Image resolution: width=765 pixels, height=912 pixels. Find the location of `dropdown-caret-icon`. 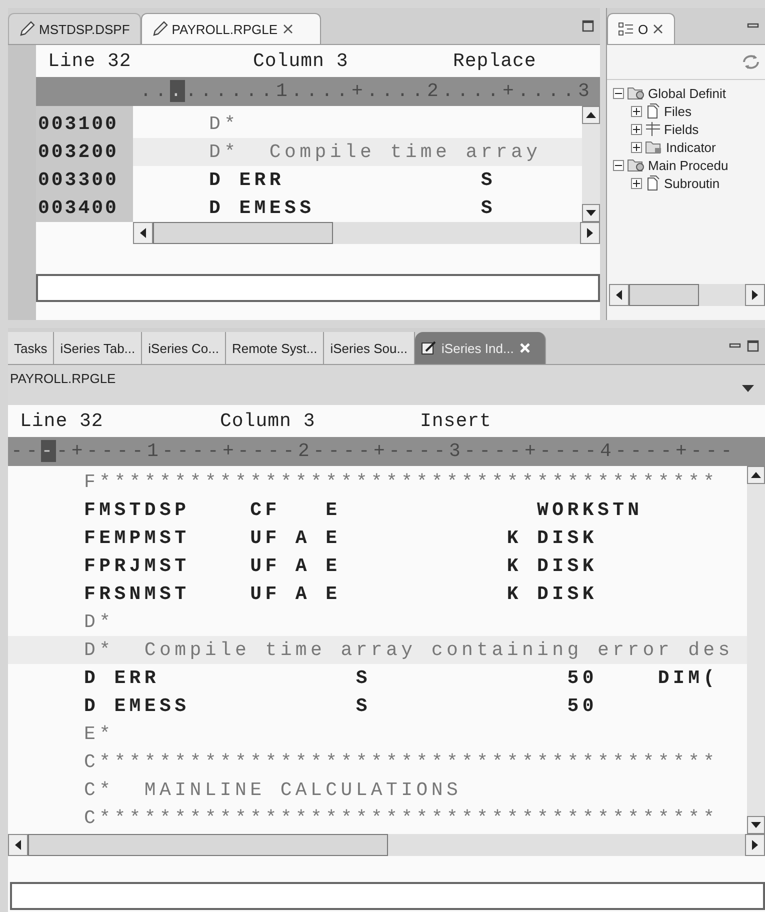

dropdown-caret-icon is located at coordinates (748, 388).